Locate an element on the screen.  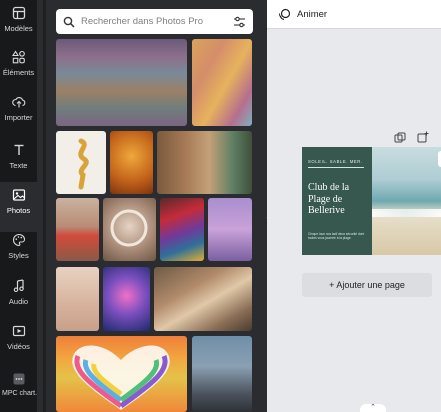
rail-item-videos: Vidéos is located at coordinates (18, 343).